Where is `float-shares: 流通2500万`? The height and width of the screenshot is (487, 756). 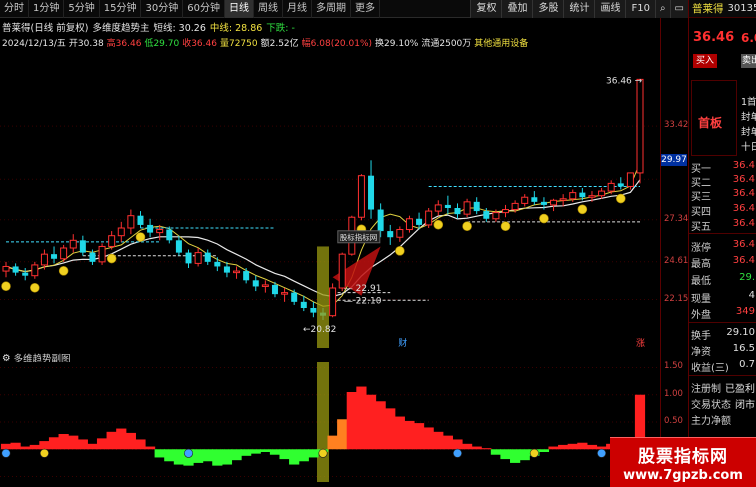
float-shares: 流通2500万 is located at coordinates (446, 43).